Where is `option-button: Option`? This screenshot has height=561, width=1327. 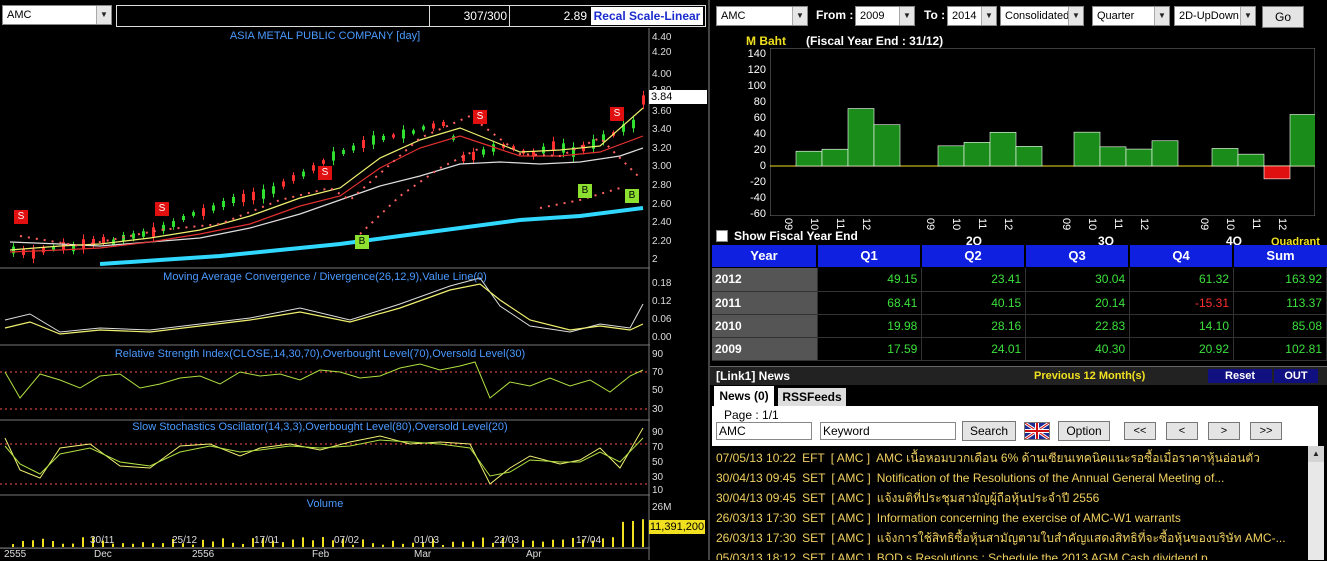 option-button: Option is located at coordinates (1084, 431).